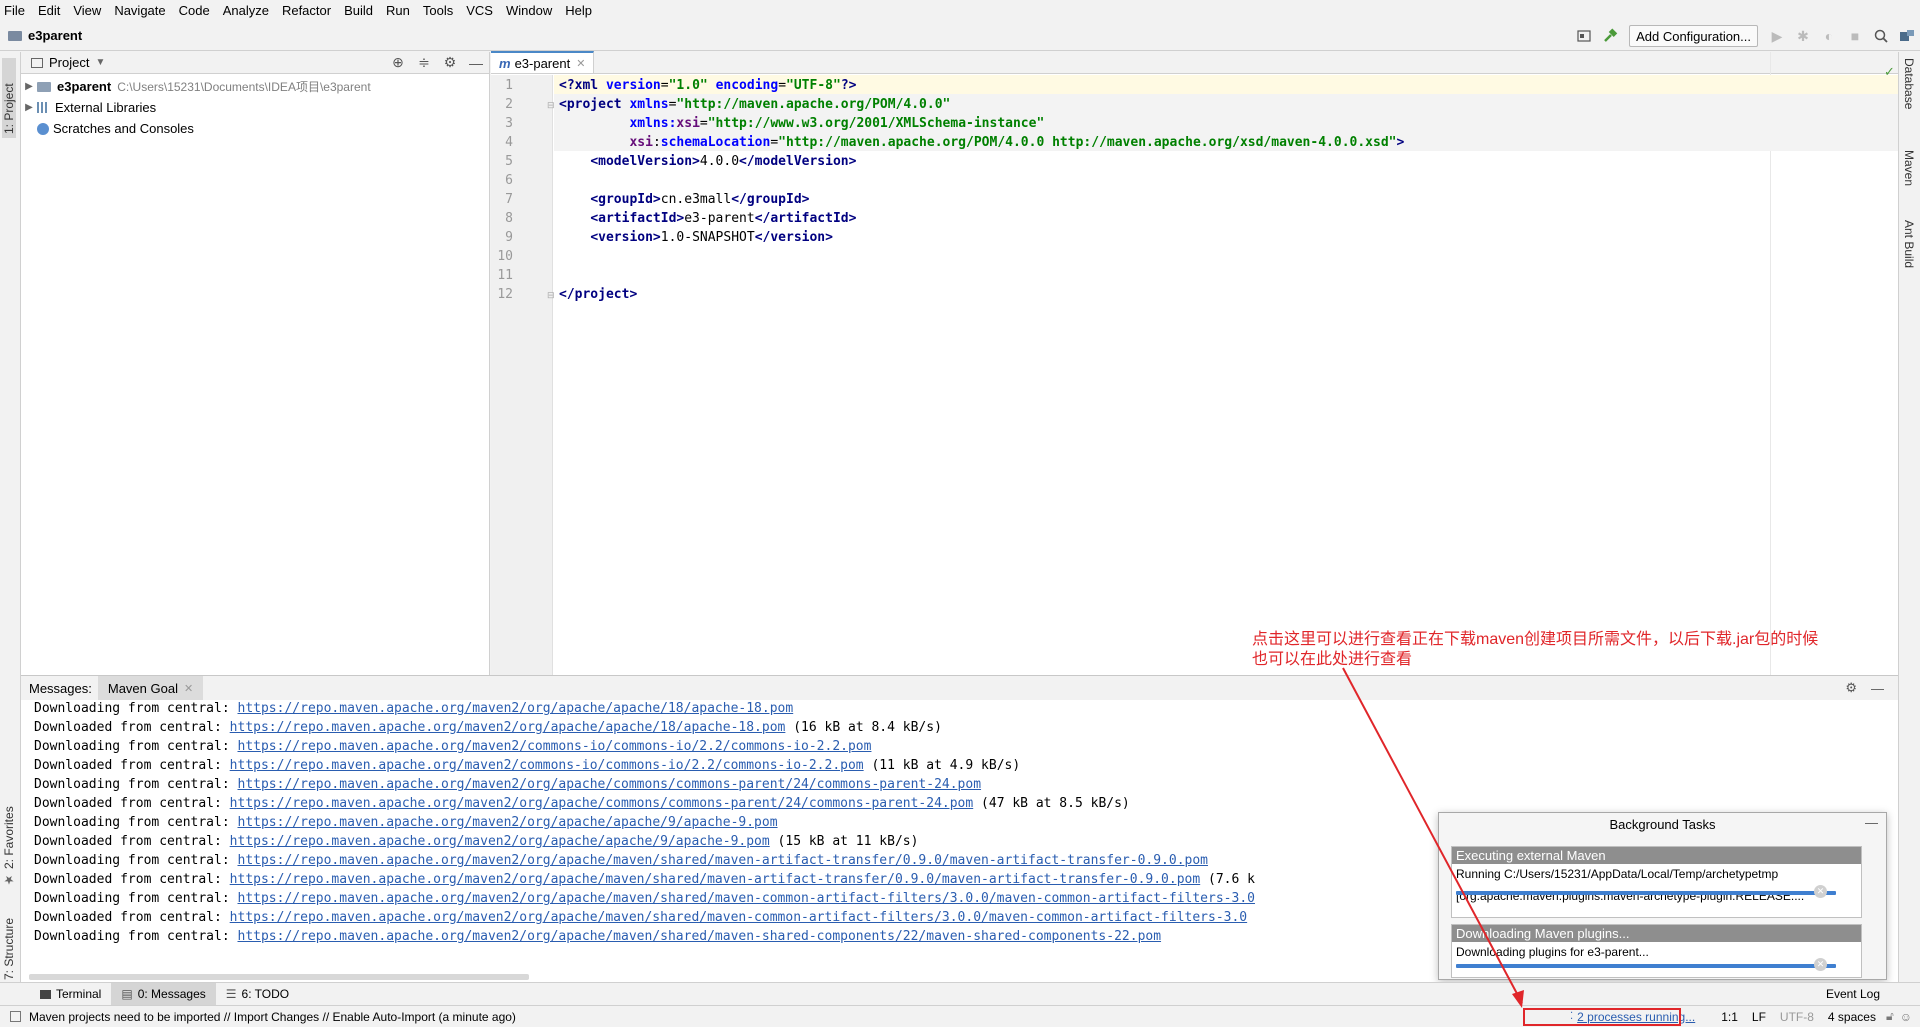  Describe the element at coordinates (136, 784) in the screenshot. I see `log-prefix: Downloading from central:` at that location.